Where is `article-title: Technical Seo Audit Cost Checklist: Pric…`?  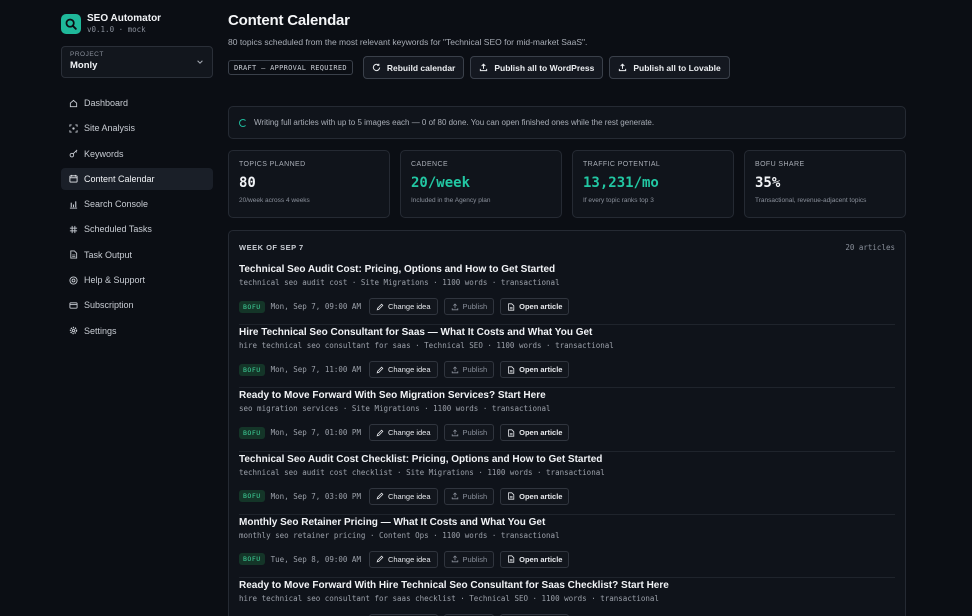
article-title: Technical Seo Audit Cost Checklist: Pric… is located at coordinates (567, 460).